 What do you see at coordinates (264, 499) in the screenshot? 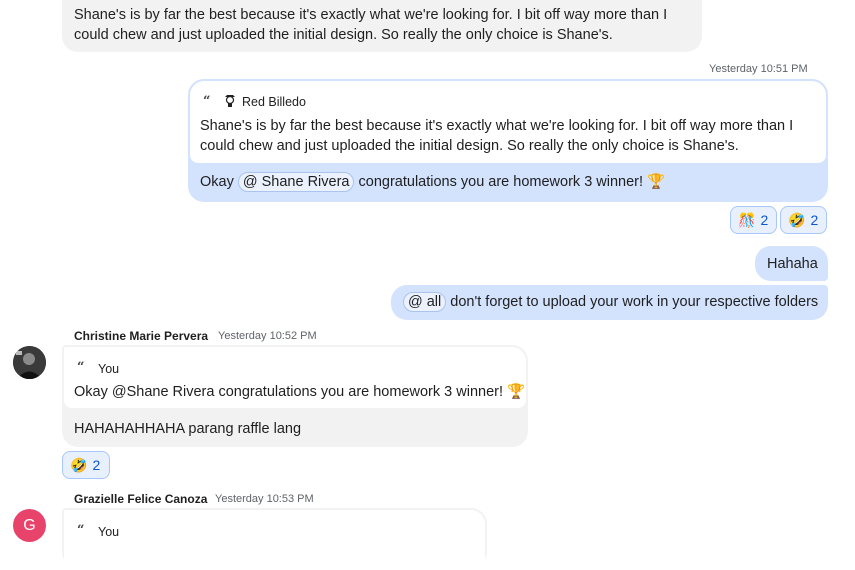
I see `message-timestamp: Yesterday 10:53 PM` at bounding box center [264, 499].